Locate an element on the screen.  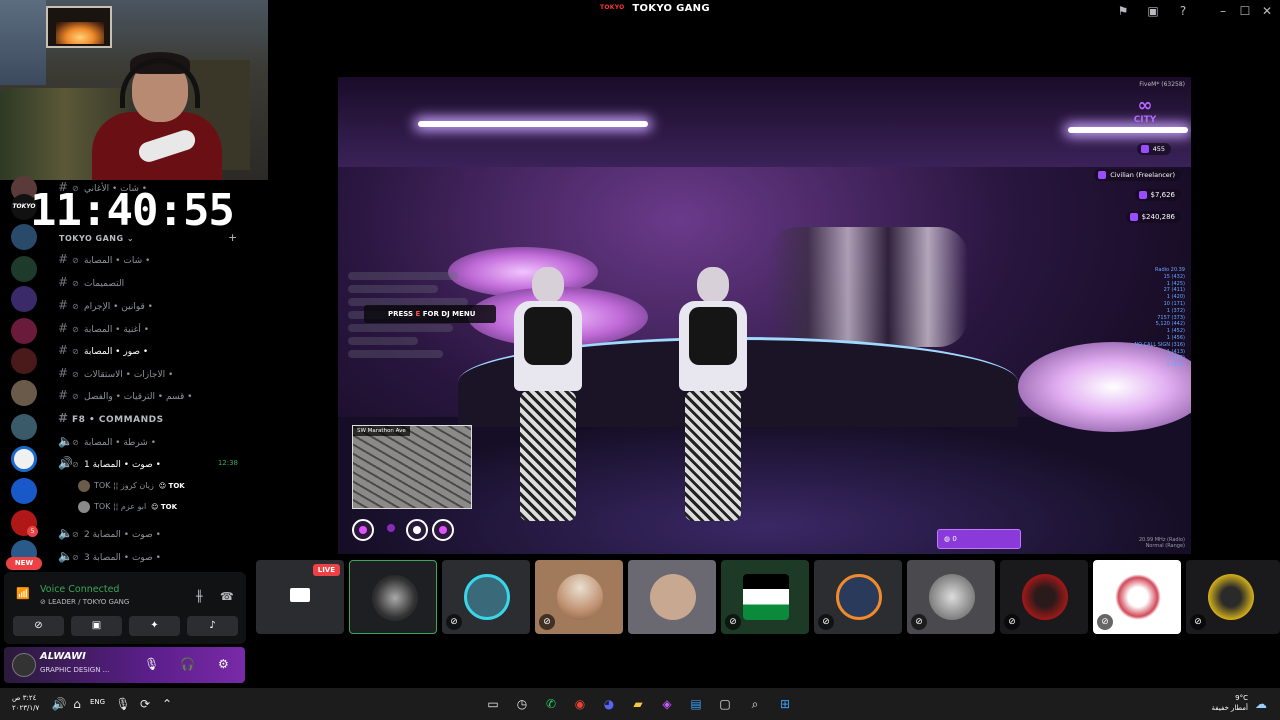
disconnect-icon: ☎ is located at coordinates (227, 596).